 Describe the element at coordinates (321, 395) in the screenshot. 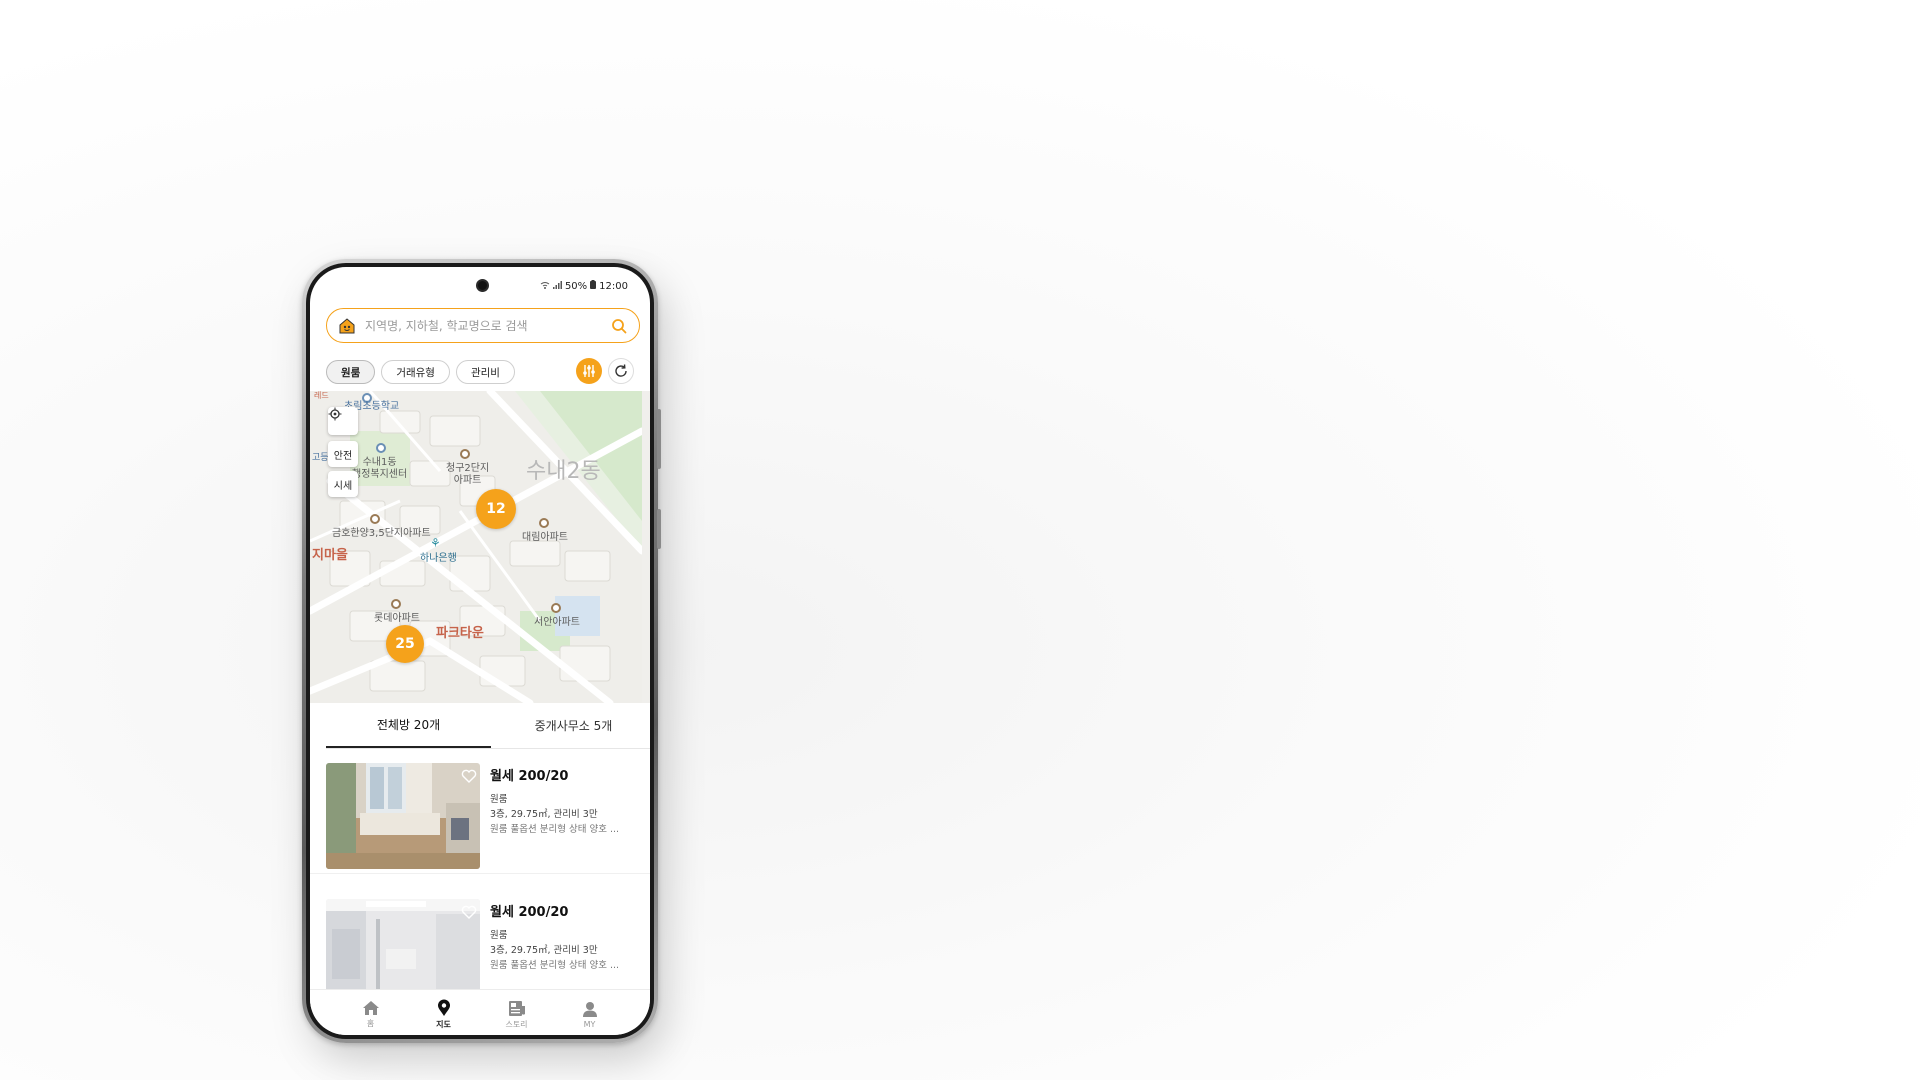

I see `map-label-top-left: 레드` at that location.